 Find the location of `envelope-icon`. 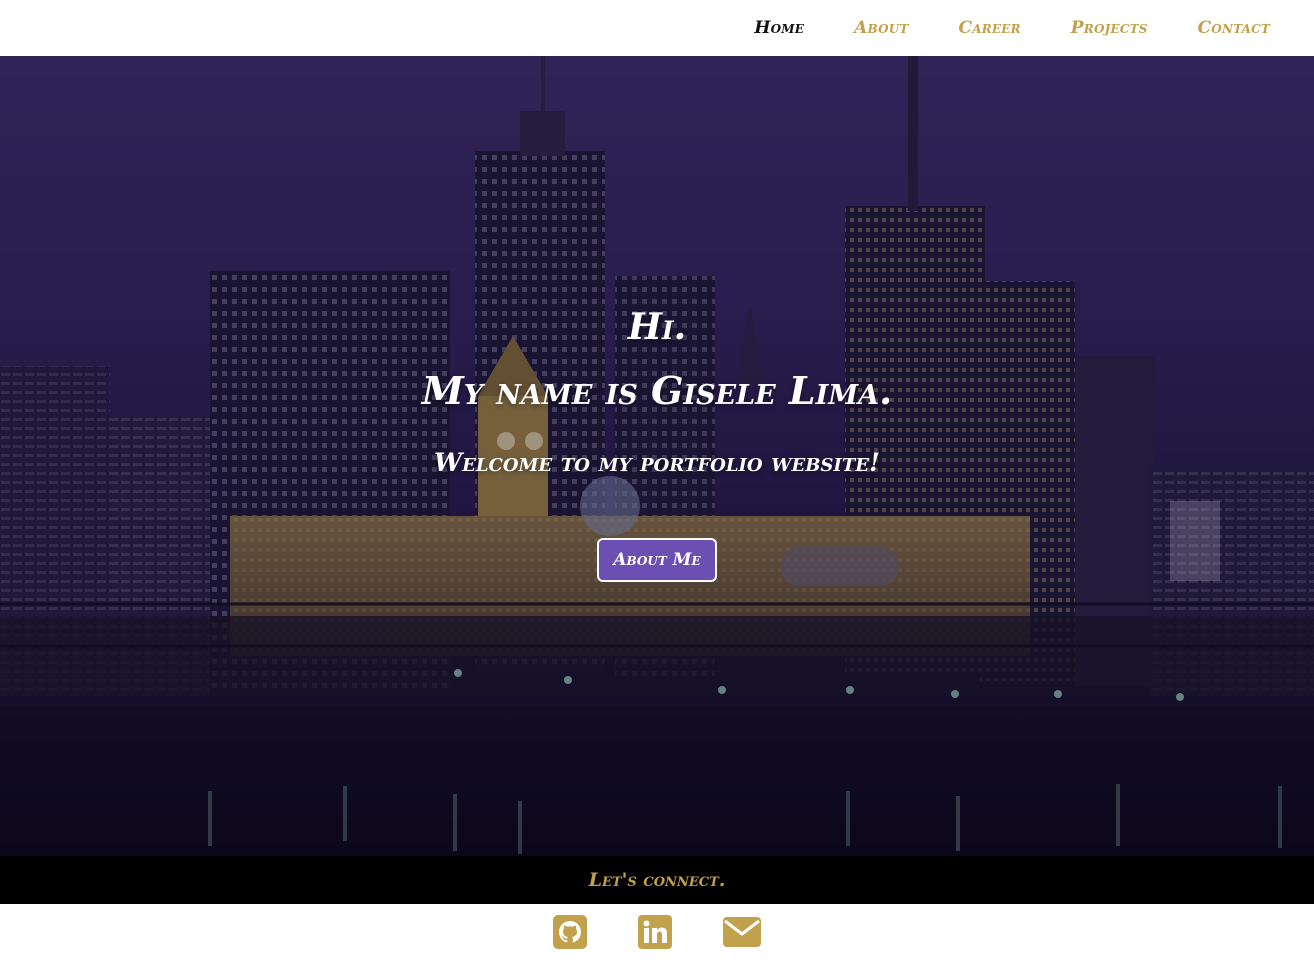

envelope-icon is located at coordinates (742, 932).